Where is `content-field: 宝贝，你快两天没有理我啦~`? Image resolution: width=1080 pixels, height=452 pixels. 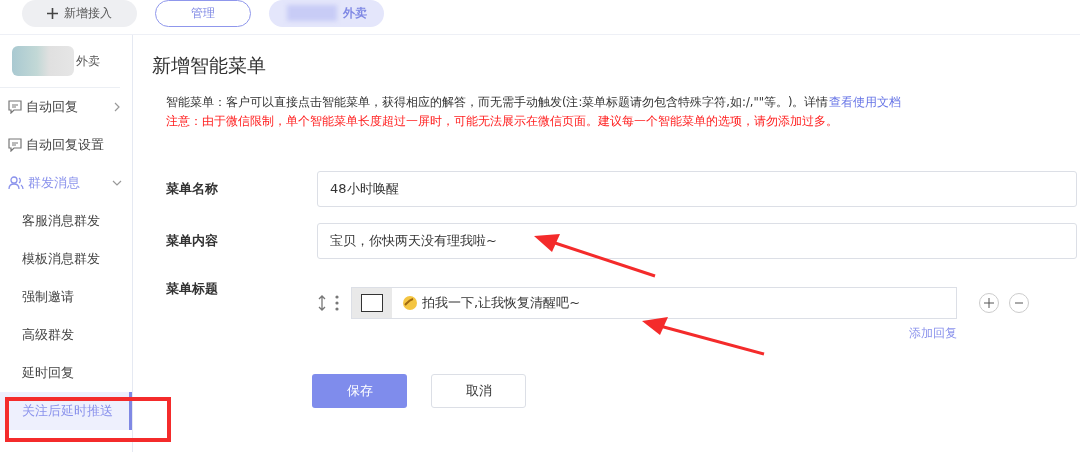 content-field: 宝贝，你快两天没有理我啦~ is located at coordinates (697, 241).